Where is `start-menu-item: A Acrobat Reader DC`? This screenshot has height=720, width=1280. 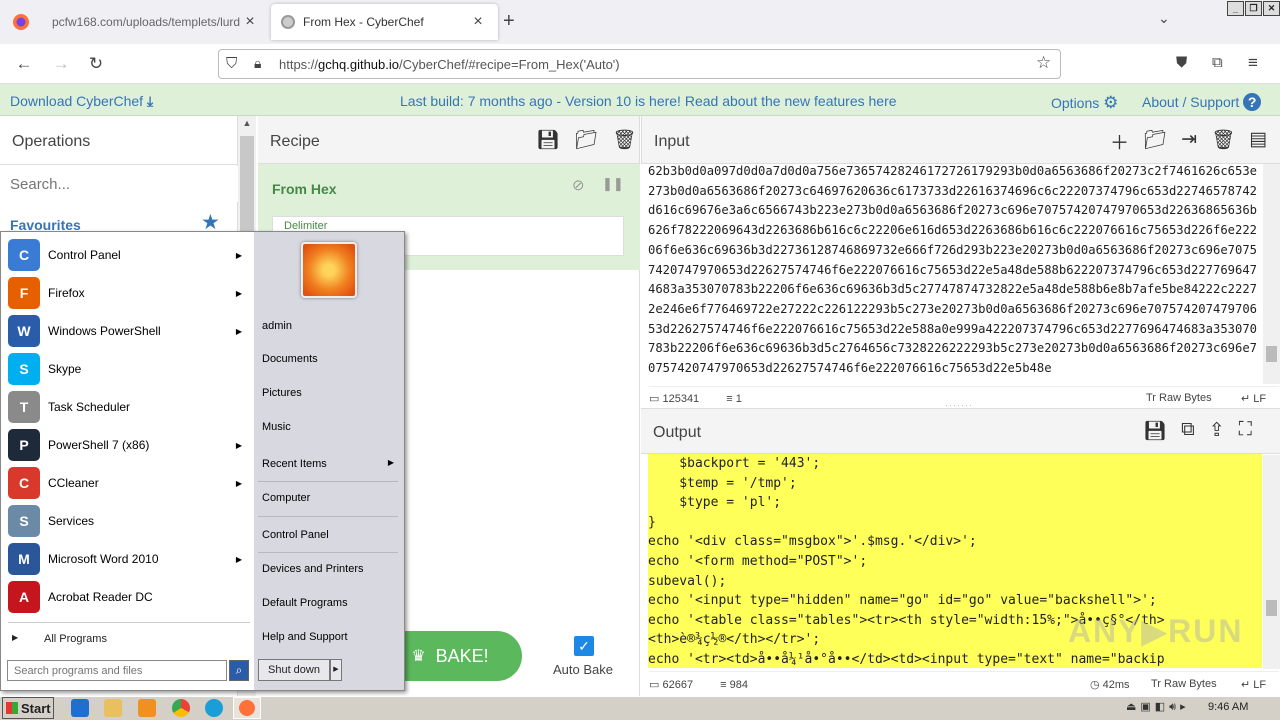 start-menu-item: A Acrobat Reader DC is located at coordinates (128, 597).